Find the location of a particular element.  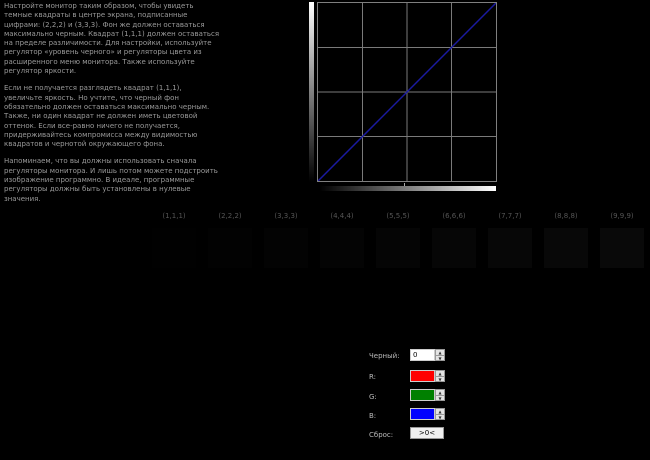

red-color-field is located at coordinates (422, 376).